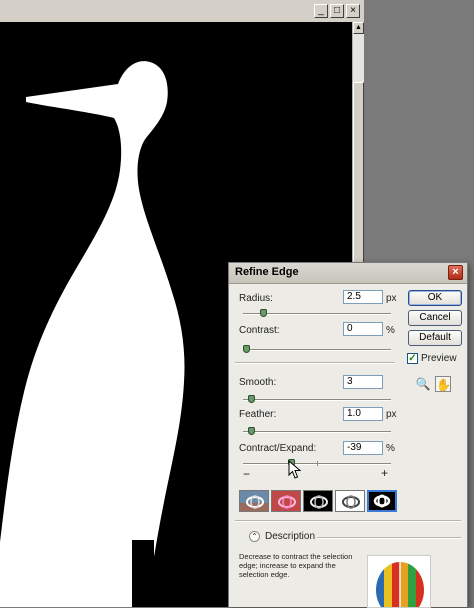  I want to click on contract-expand-unit: %, so click(390, 448).